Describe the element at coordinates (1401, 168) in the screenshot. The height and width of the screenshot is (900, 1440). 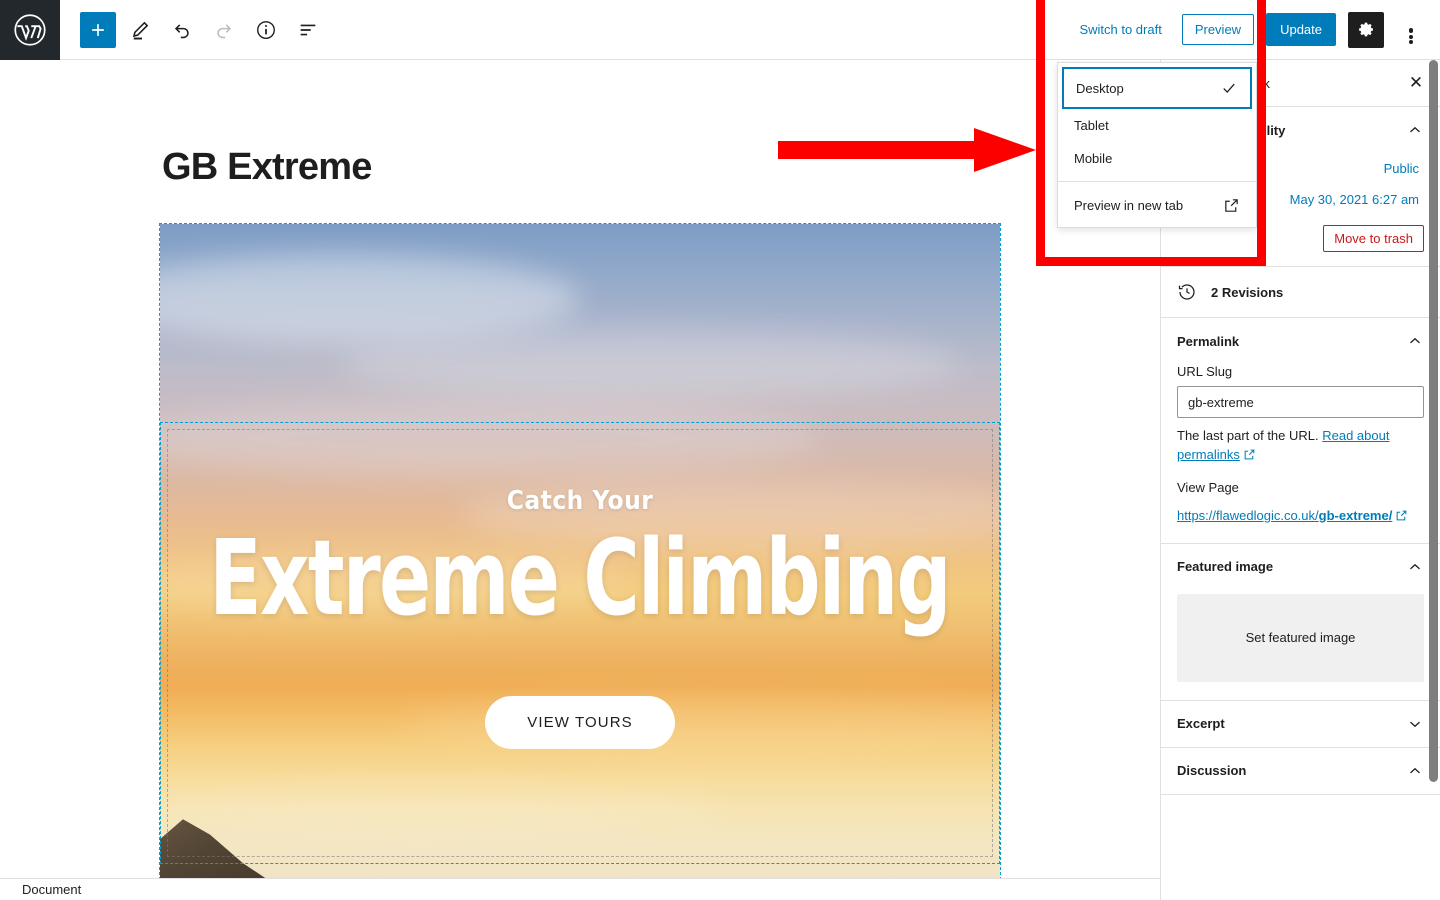
I see `visibility-value-button: Public` at that location.